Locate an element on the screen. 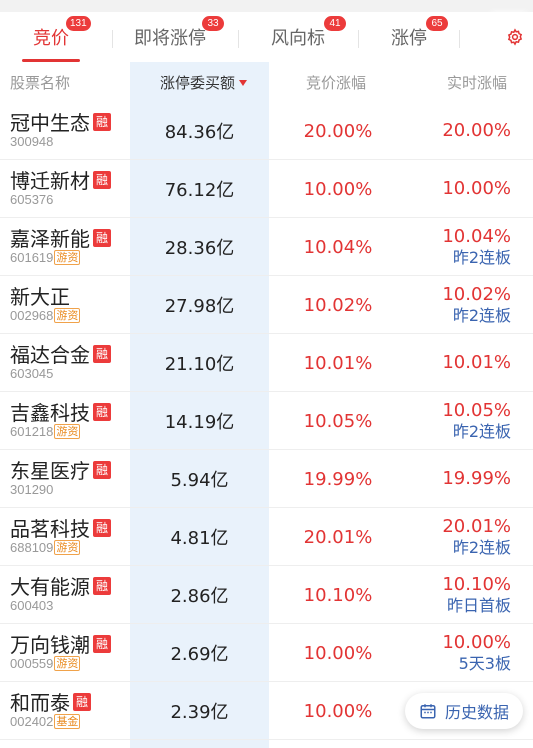 The image size is (533, 748). table-row: 冠中生态融 300948 84.36亿 20.00% 20.00% is located at coordinates (266, 131).